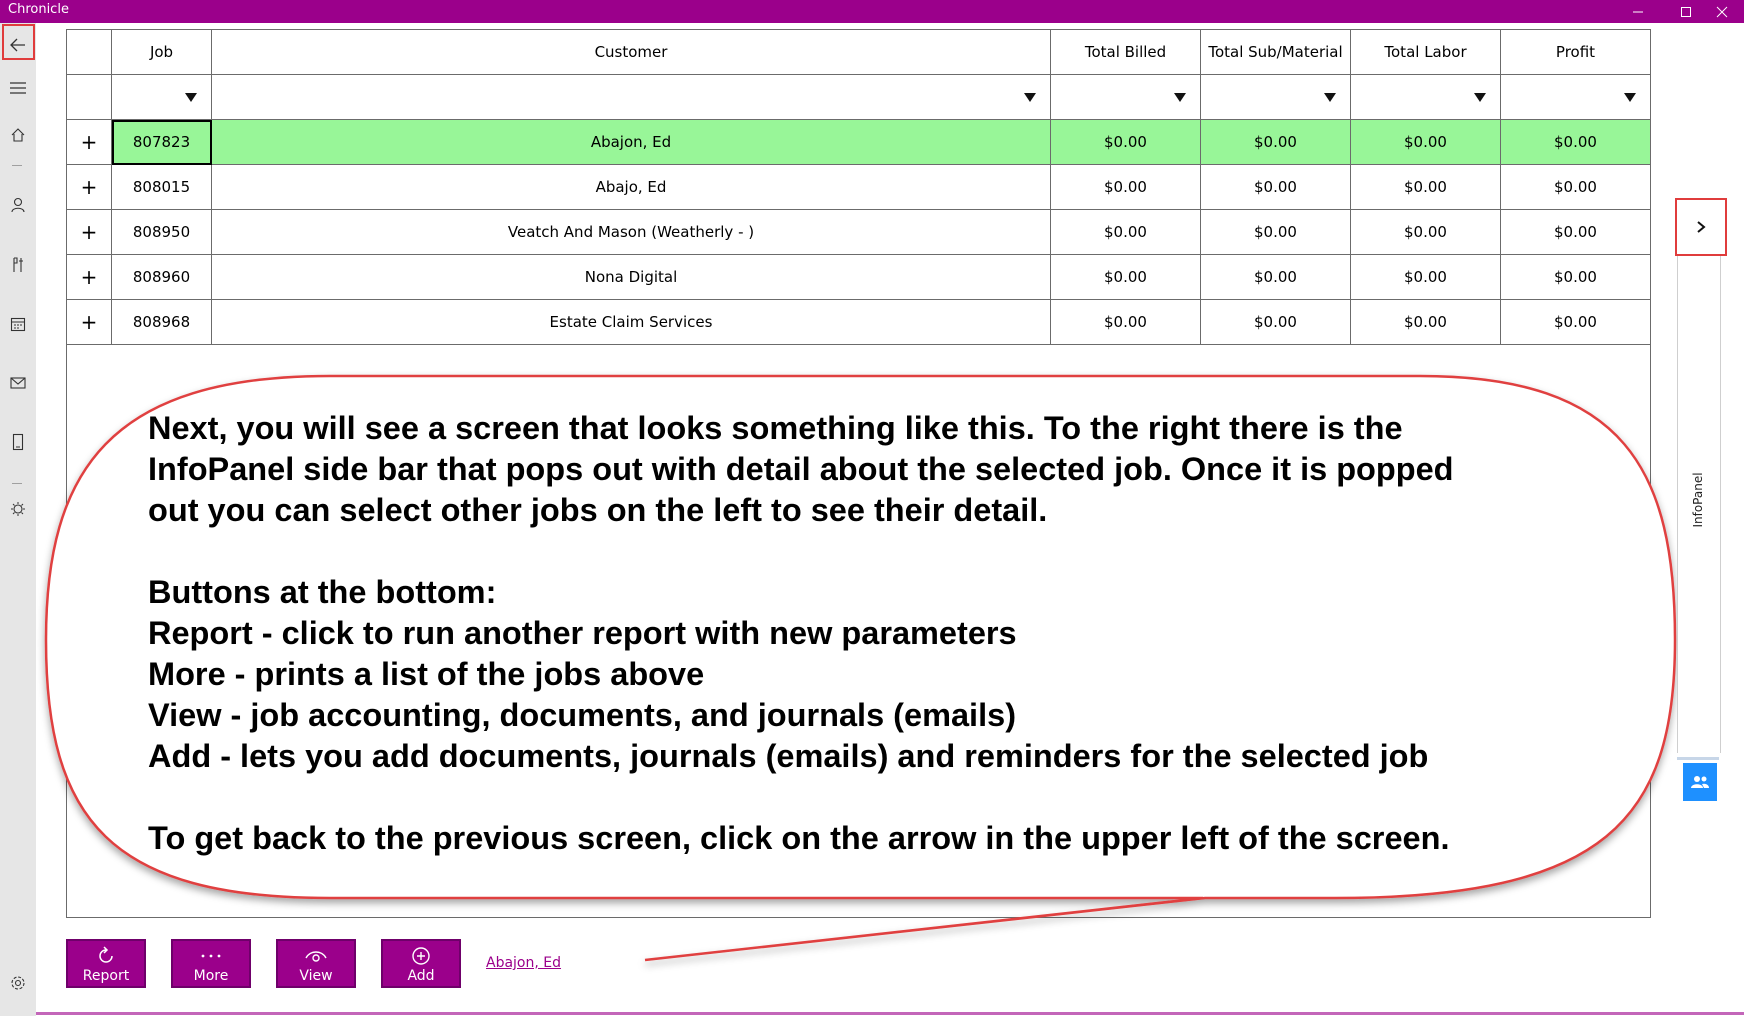 Image resolution: width=1744 pixels, height=1016 pixels. What do you see at coordinates (211, 956) in the screenshot?
I see `more-dots-icon` at bounding box center [211, 956].